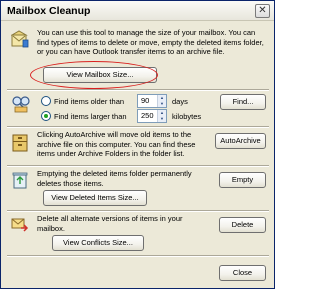 The width and height of the screenshot is (320, 289). I want to click on autoarchive-button: AutoArchive, so click(240, 141).